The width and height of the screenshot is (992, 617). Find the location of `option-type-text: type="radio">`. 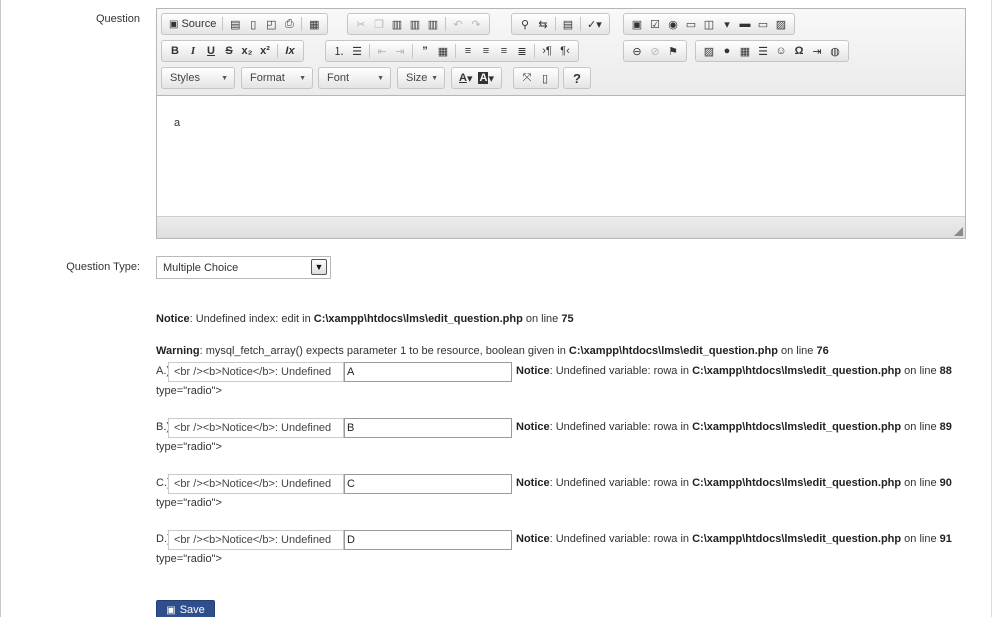

option-type-text: type="radio"> is located at coordinates (189, 447).